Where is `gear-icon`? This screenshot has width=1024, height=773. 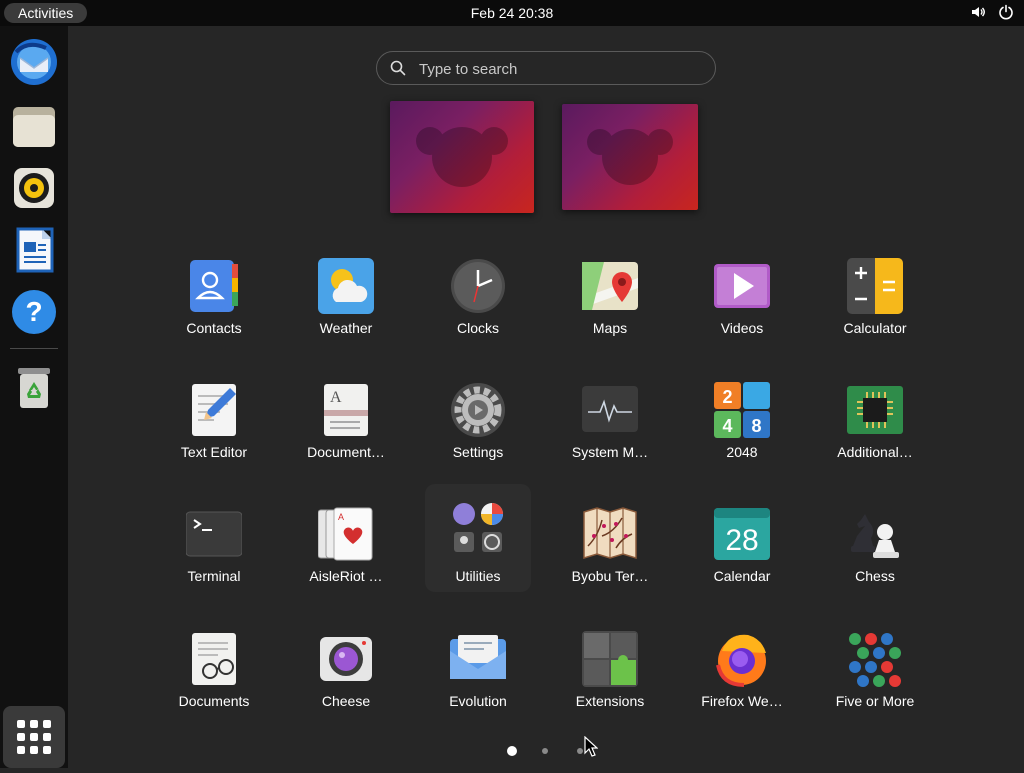 gear-icon is located at coordinates (478, 410).